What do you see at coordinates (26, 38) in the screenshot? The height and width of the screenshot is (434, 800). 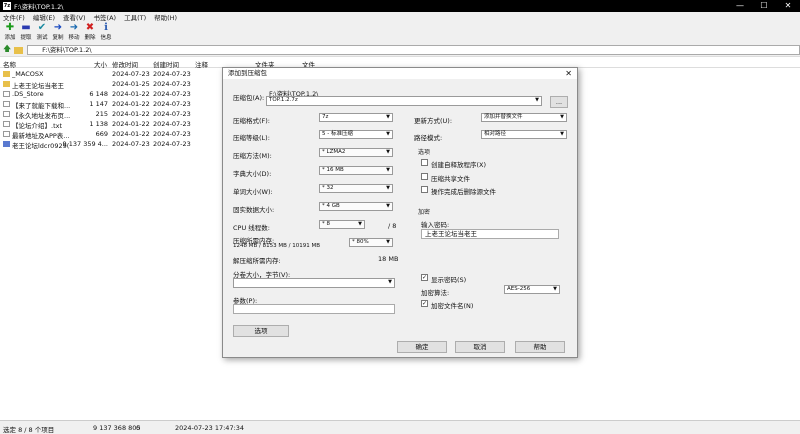 I see `toolbar-button-label: 提取` at bounding box center [26, 38].